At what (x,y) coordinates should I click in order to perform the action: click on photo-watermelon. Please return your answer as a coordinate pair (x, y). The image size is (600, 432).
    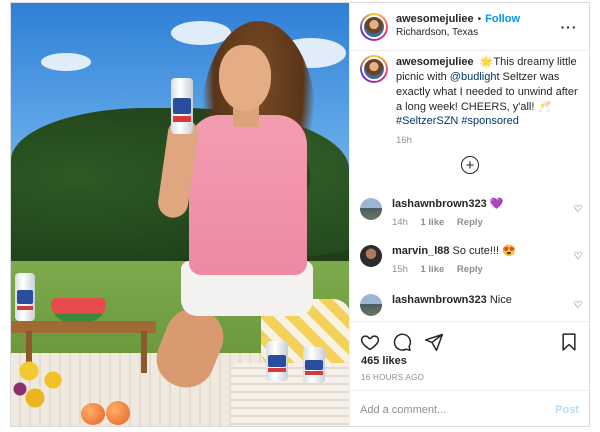
    Looking at the image, I should click on (78, 310).